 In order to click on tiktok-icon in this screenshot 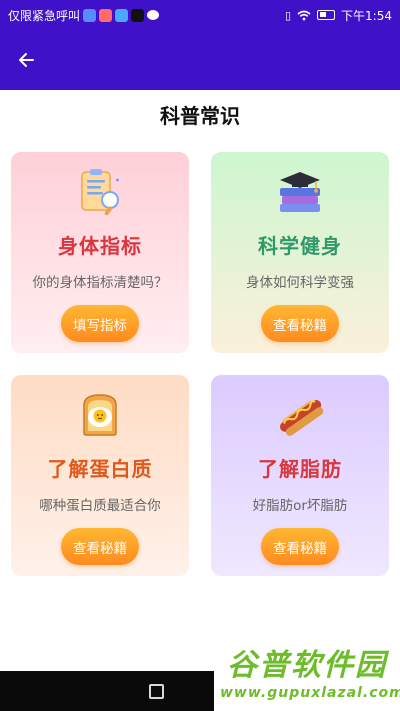, I will do `click(138, 15)`.